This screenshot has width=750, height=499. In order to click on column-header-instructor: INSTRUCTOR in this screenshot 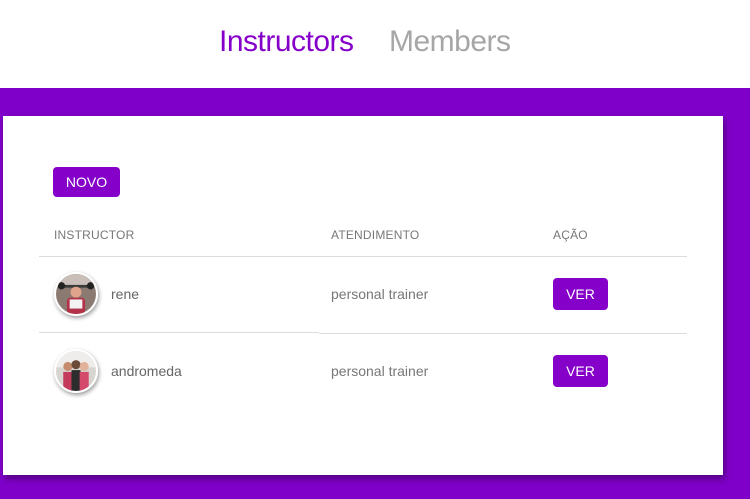, I will do `click(94, 235)`.